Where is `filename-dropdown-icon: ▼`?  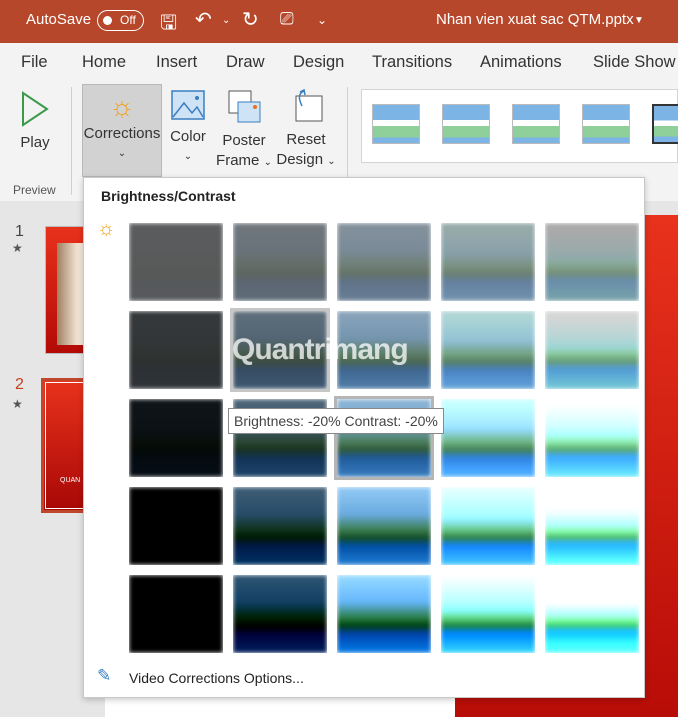
filename-dropdown-icon: ▼ is located at coordinates (639, 20).